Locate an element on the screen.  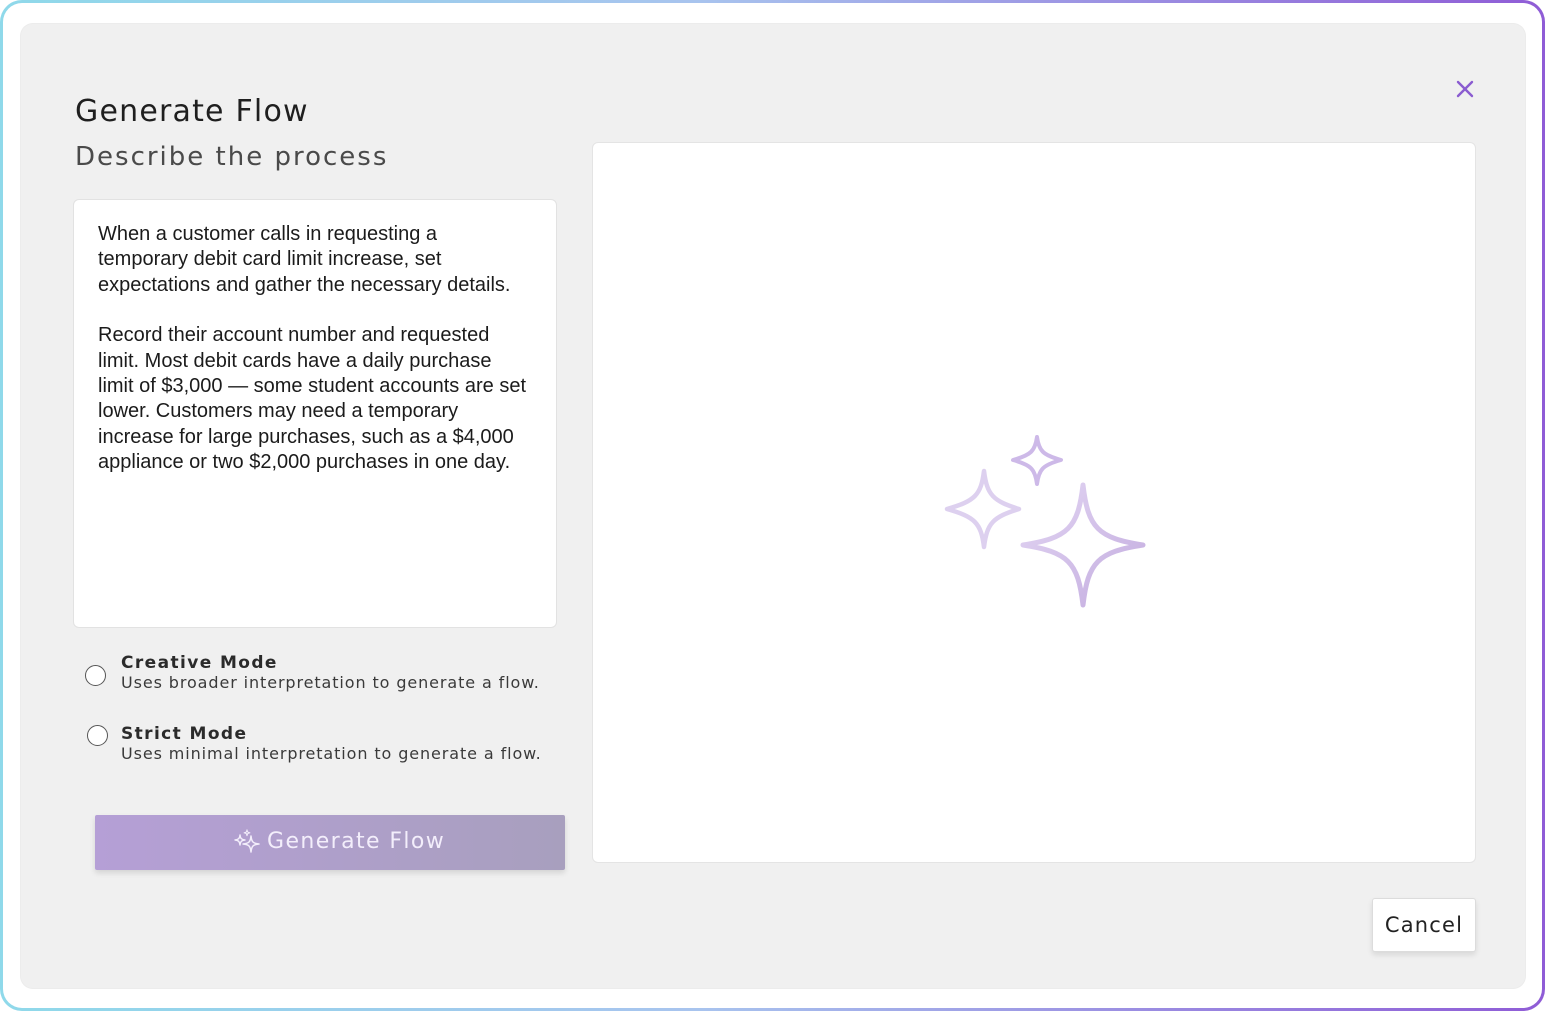
generate-flow-button: Generate Flow is located at coordinates (330, 842).